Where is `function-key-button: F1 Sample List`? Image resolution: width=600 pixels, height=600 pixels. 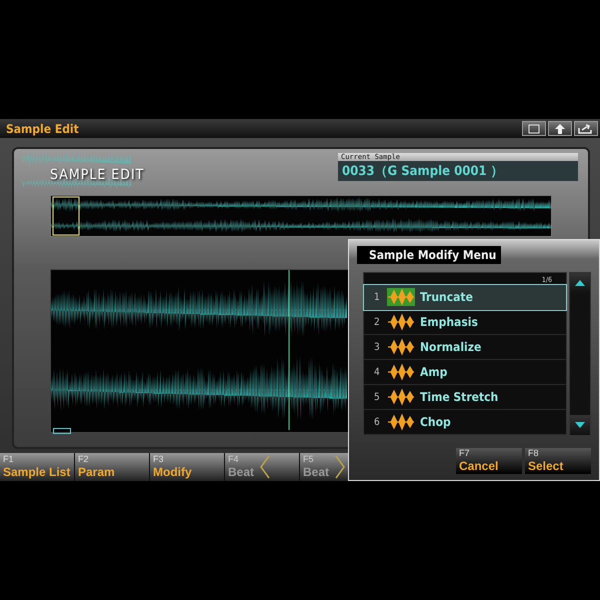 function-key-button: F1 Sample List is located at coordinates (37, 467).